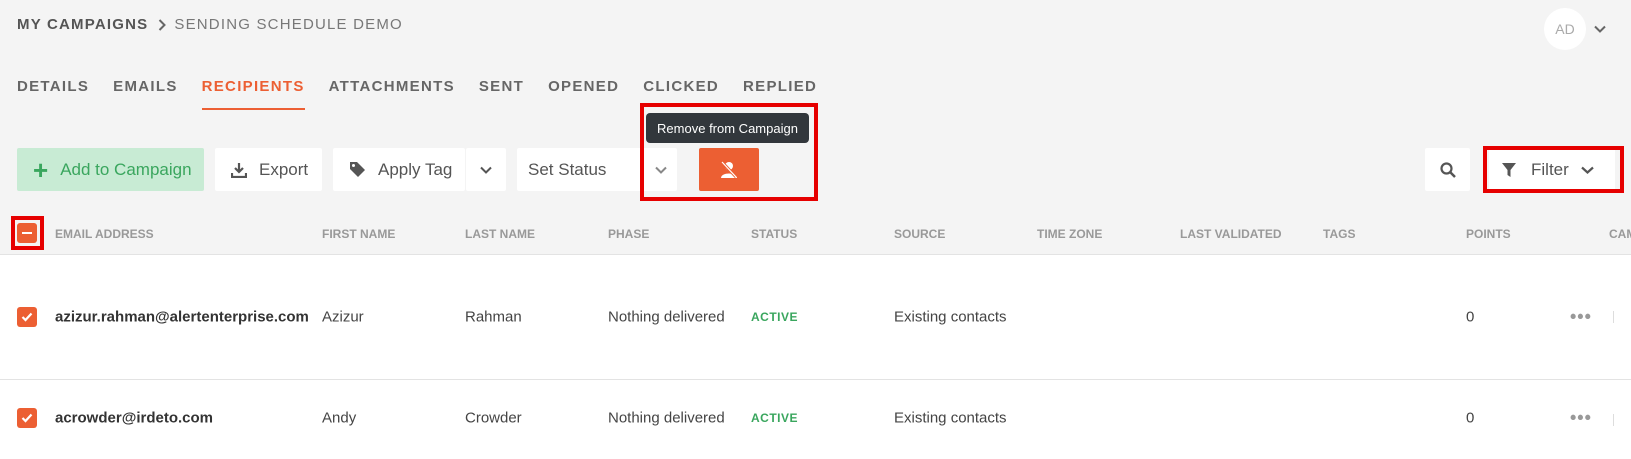 This screenshot has width=1631, height=459. Describe the element at coordinates (501, 94) in the screenshot. I see `tab-sent: SENT` at that location.